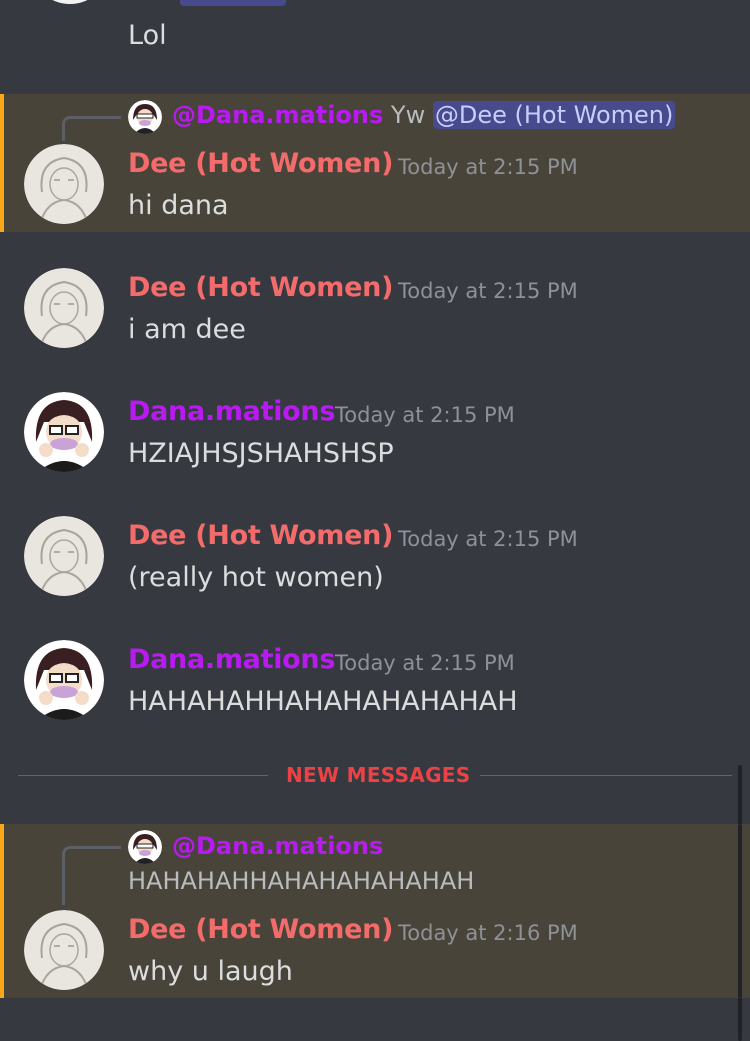 The height and width of the screenshot is (1041, 750). What do you see at coordinates (323, 701) in the screenshot?
I see `message-text: HAHAHAHHAHAHAHAHAHAH` at bounding box center [323, 701].